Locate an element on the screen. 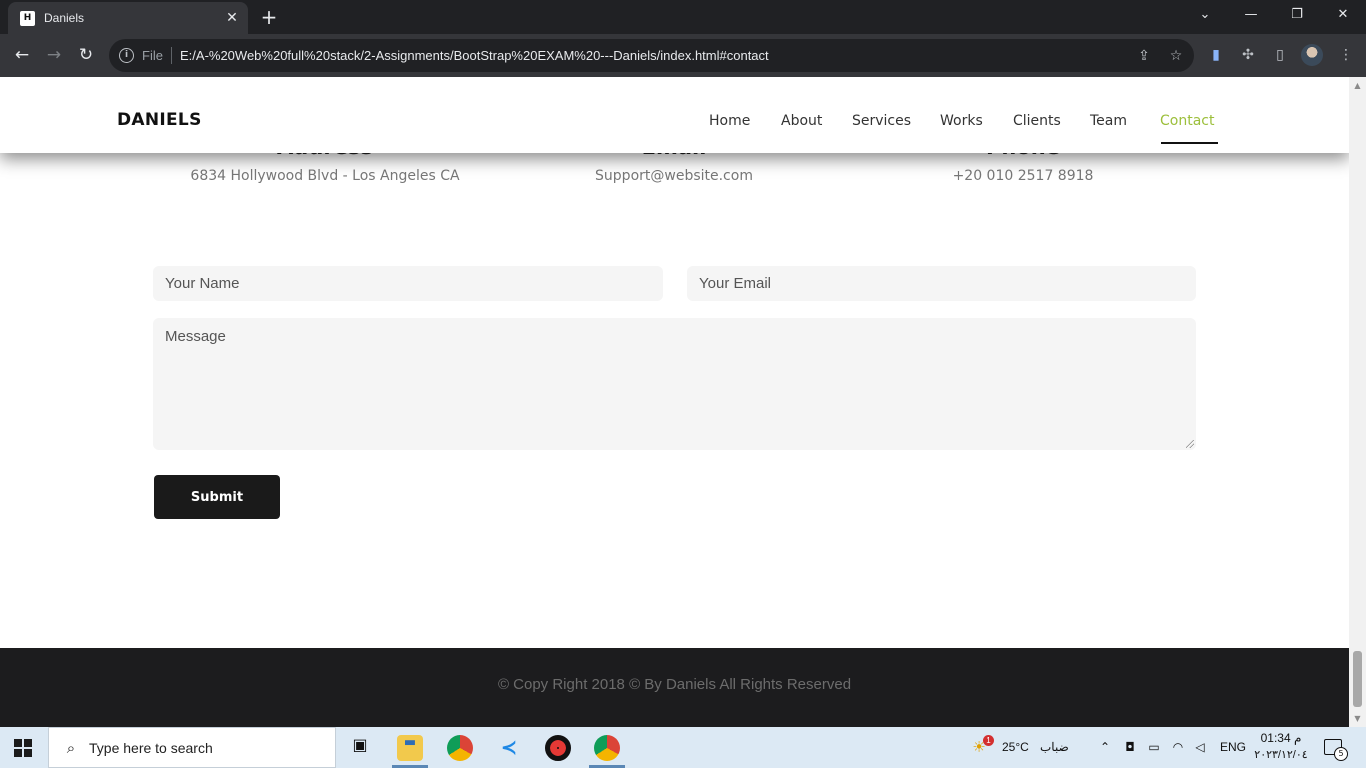  name-input is located at coordinates (408, 283).